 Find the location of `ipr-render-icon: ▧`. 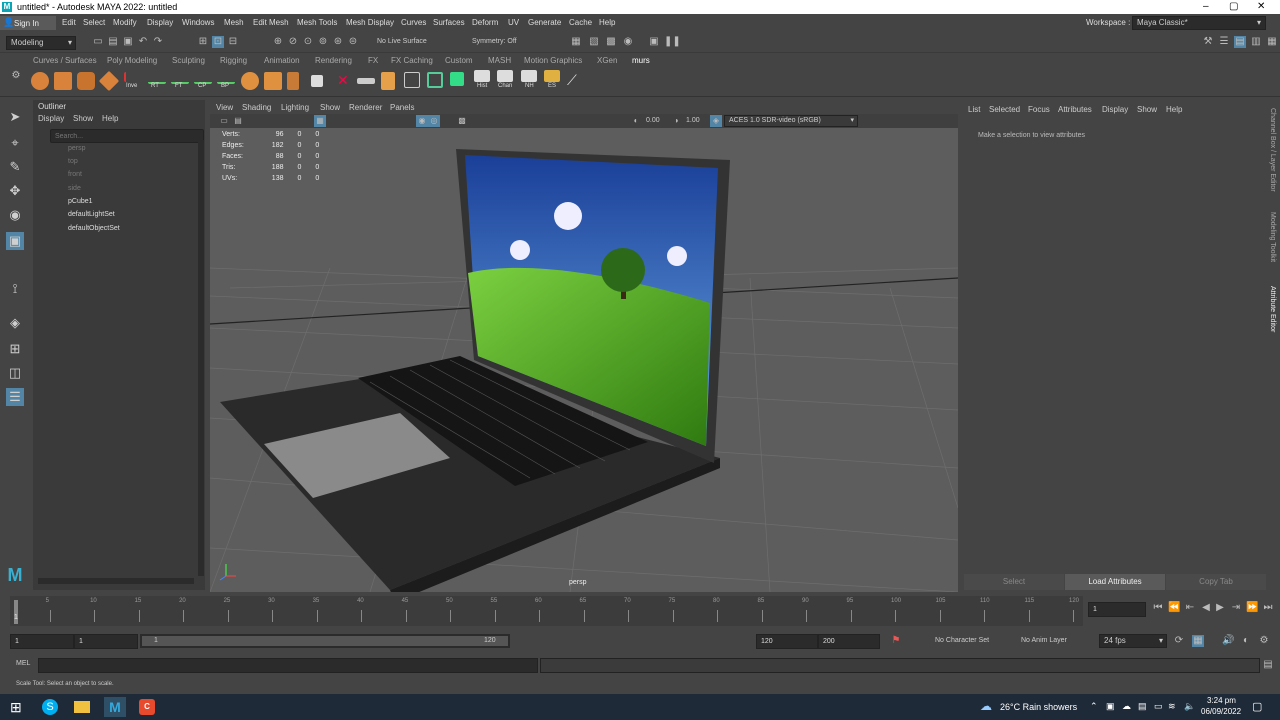

ipr-render-icon: ▧ is located at coordinates (594, 42).